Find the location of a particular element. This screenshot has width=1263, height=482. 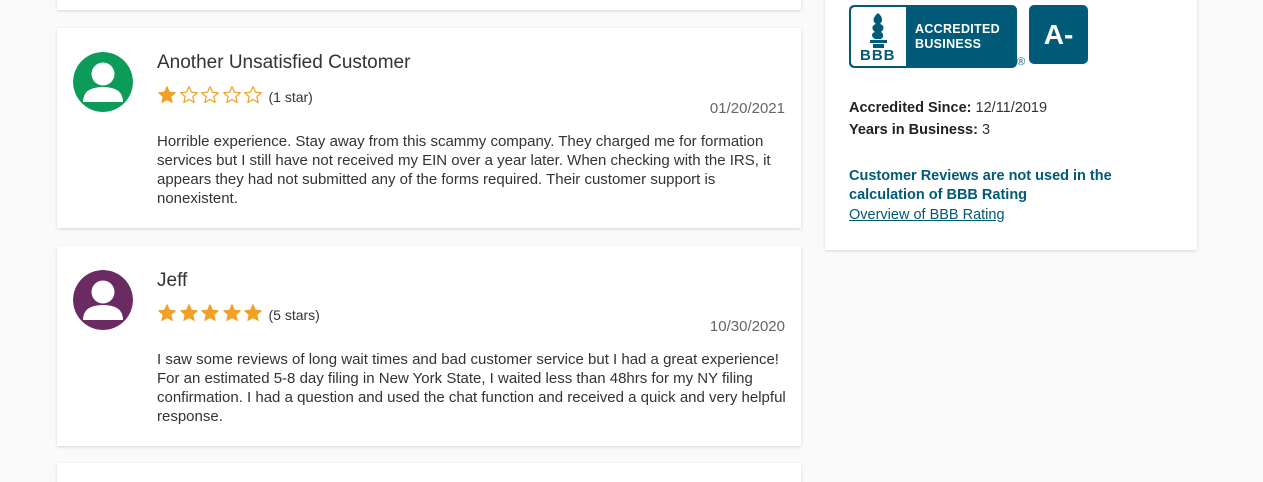

bbb-seal: BBB is located at coordinates (878, 36).